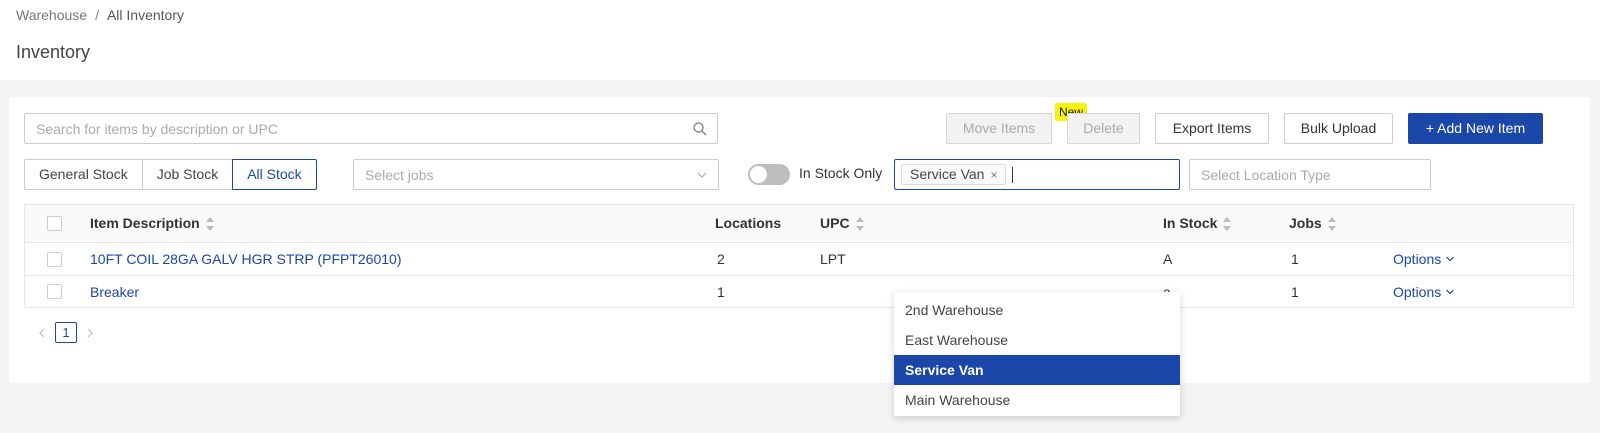  Describe the element at coordinates (1037, 174) in the screenshot. I see `location-select: Service Van ×` at that location.